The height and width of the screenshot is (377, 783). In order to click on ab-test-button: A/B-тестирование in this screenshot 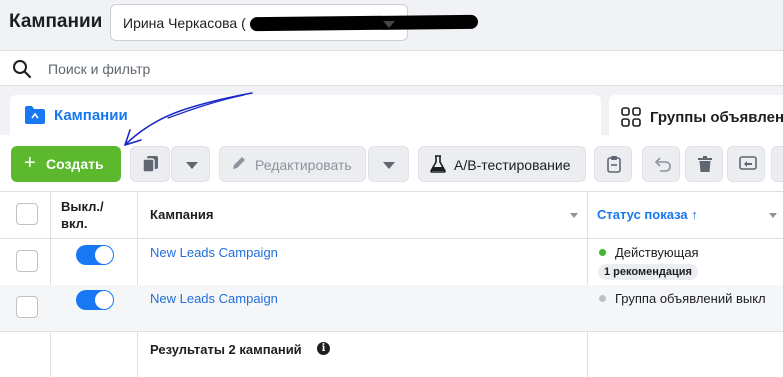, I will do `click(502, 164)`.